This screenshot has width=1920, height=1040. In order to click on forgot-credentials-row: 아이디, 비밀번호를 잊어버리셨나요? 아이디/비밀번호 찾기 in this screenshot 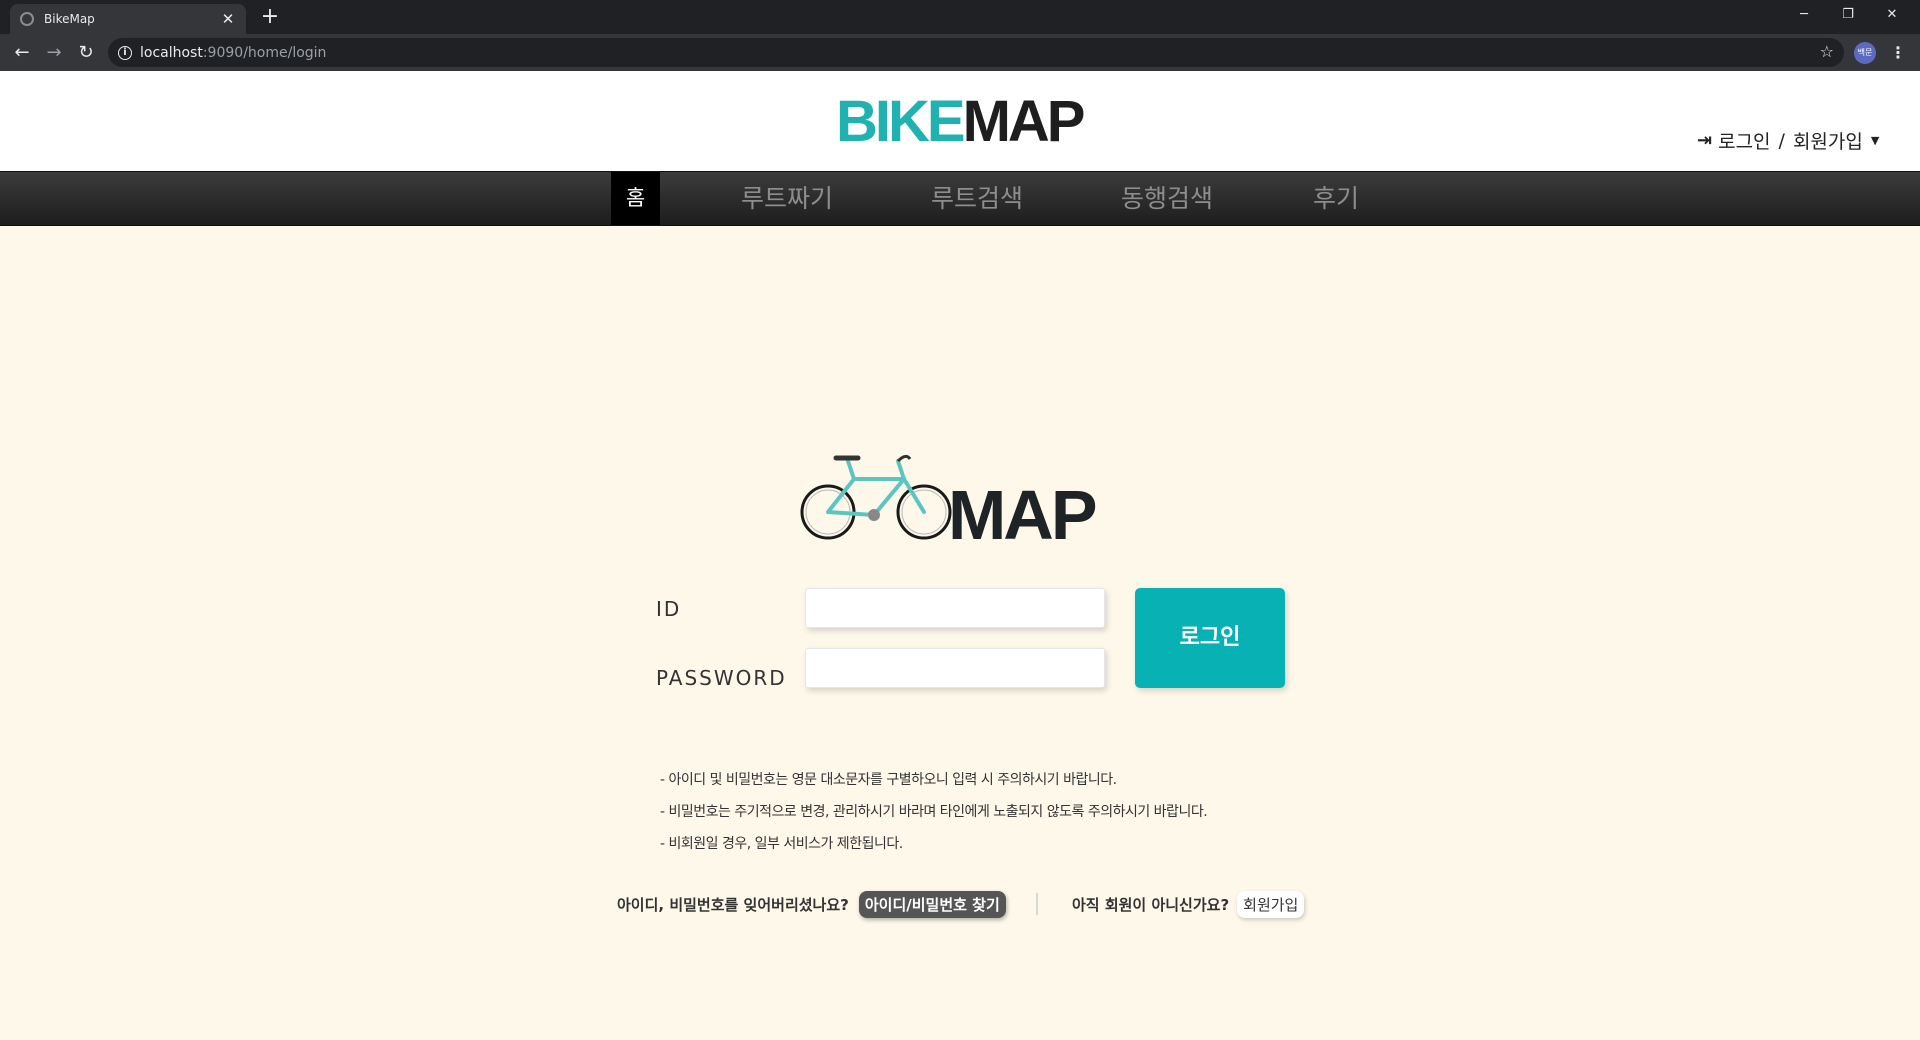, I will do `click(811, 904)`.